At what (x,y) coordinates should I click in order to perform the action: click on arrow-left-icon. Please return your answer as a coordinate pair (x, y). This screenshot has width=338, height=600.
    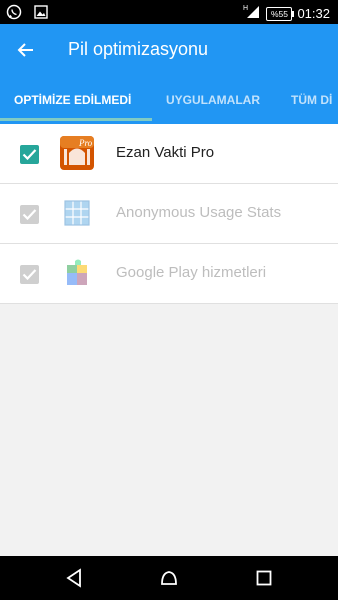
    Looking at the image, I should click on (26, 50).